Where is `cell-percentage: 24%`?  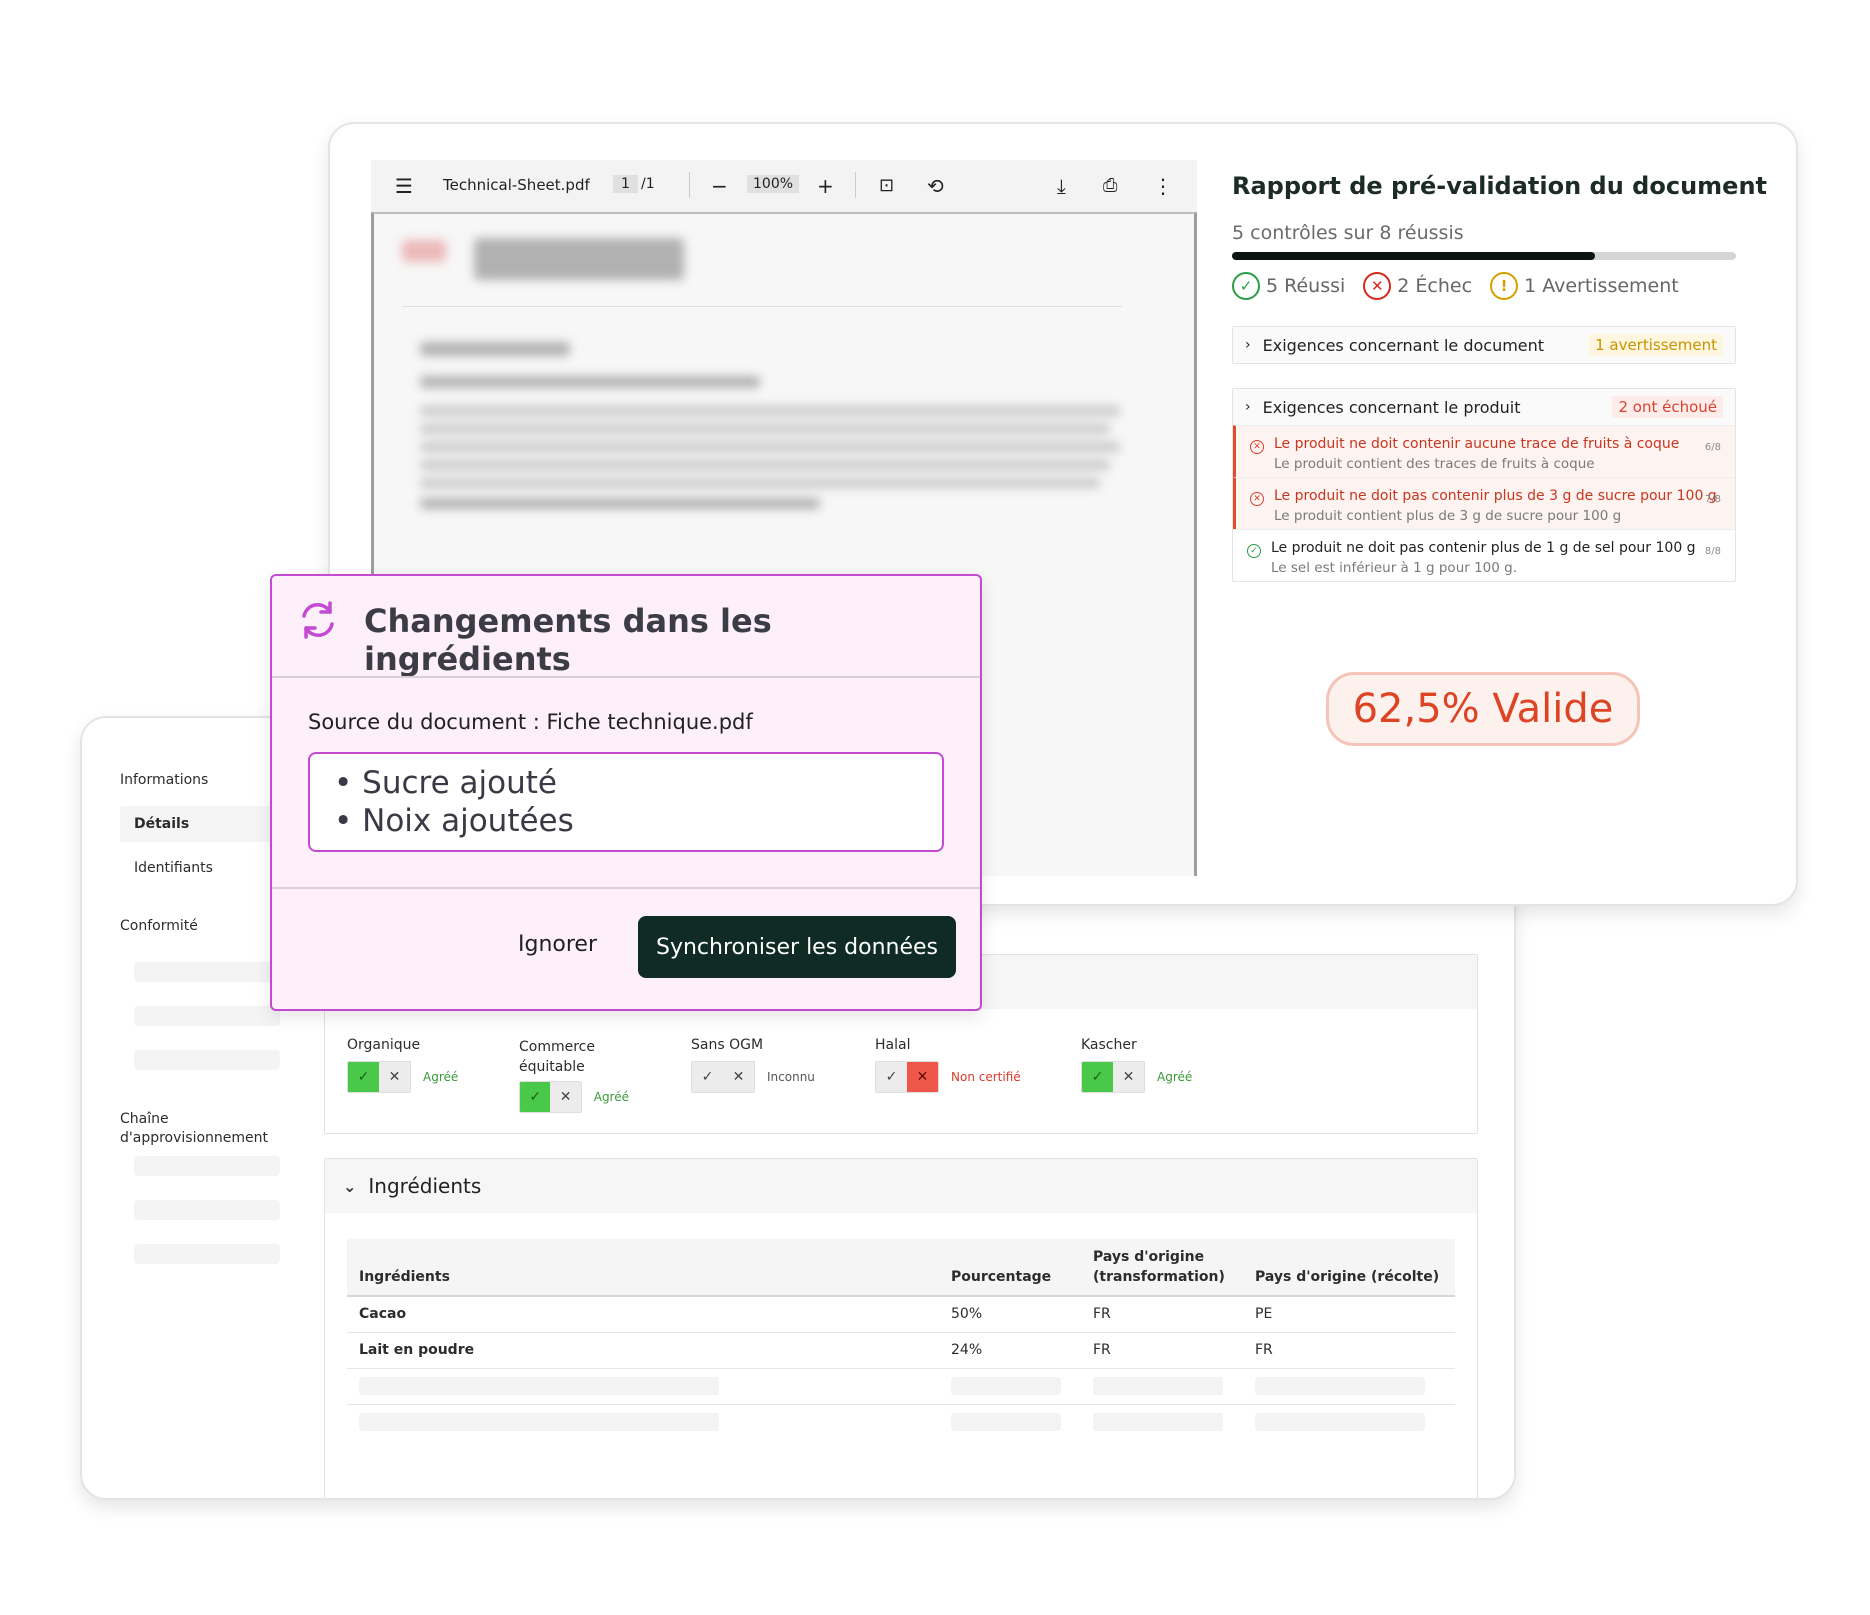
cell-percentage: 24% is located at coordinates (1010, 1349).